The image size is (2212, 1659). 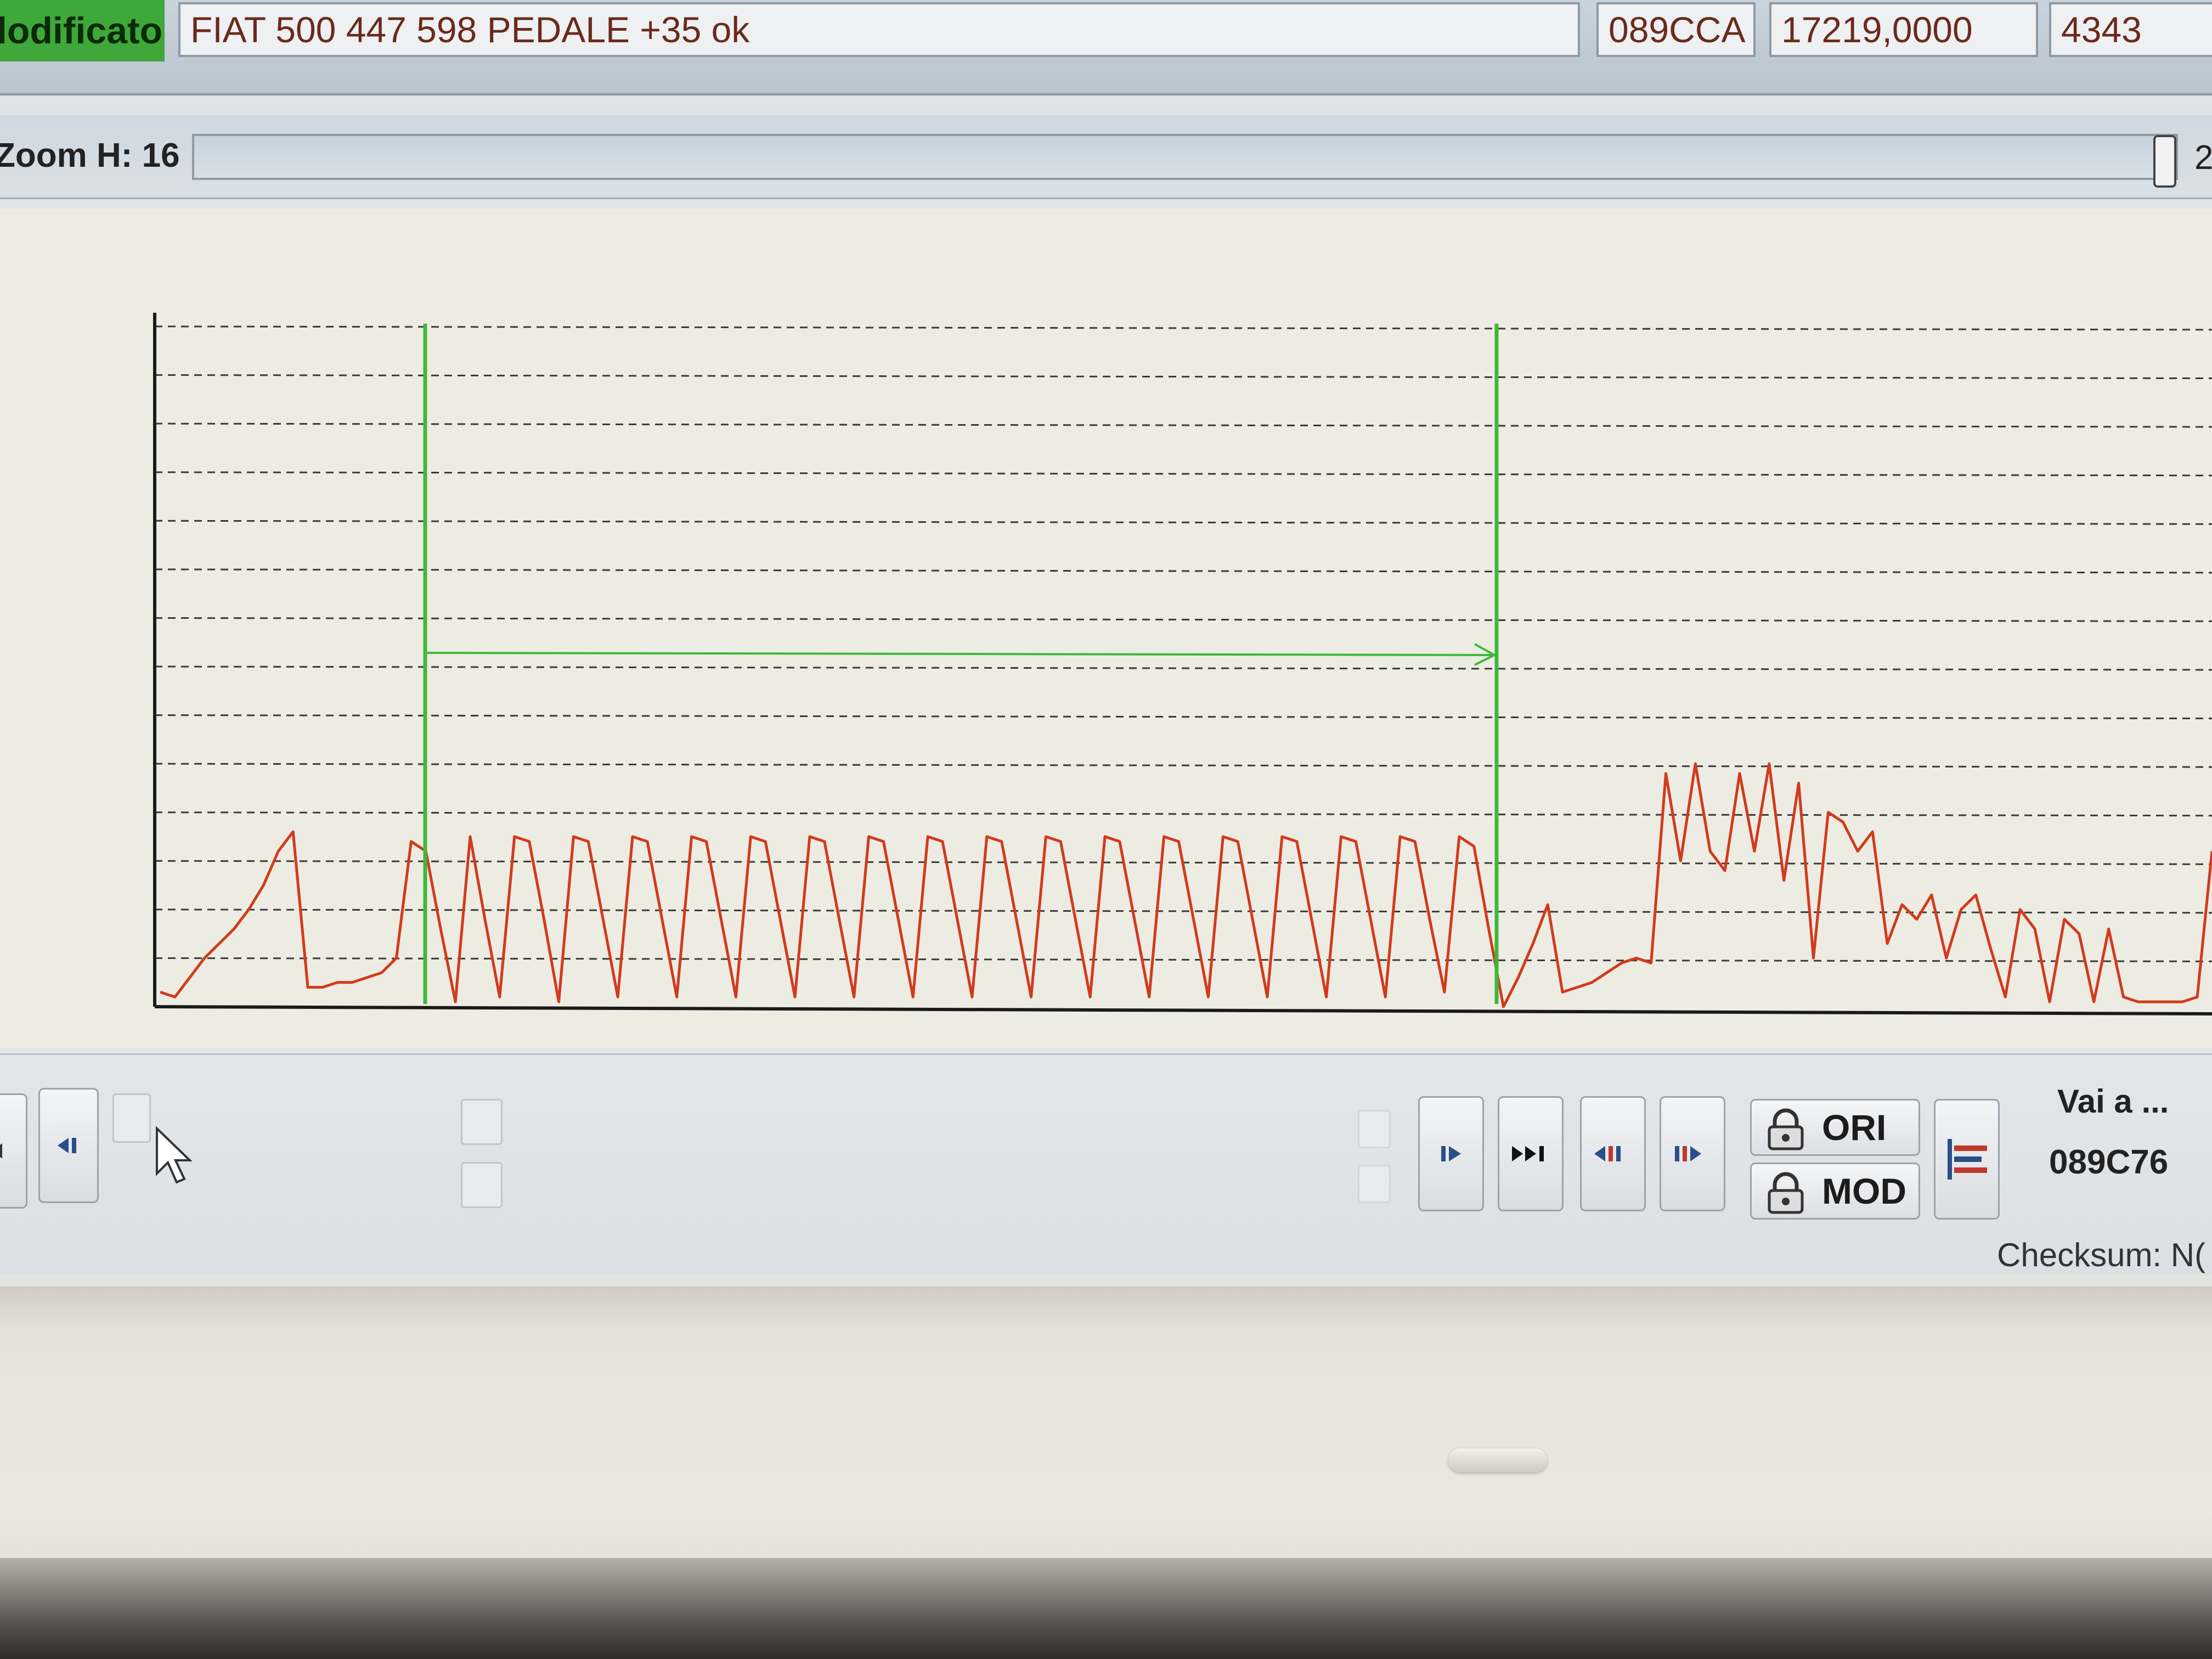 I want to click on signal-series-line, so click(x=1186, y=885).